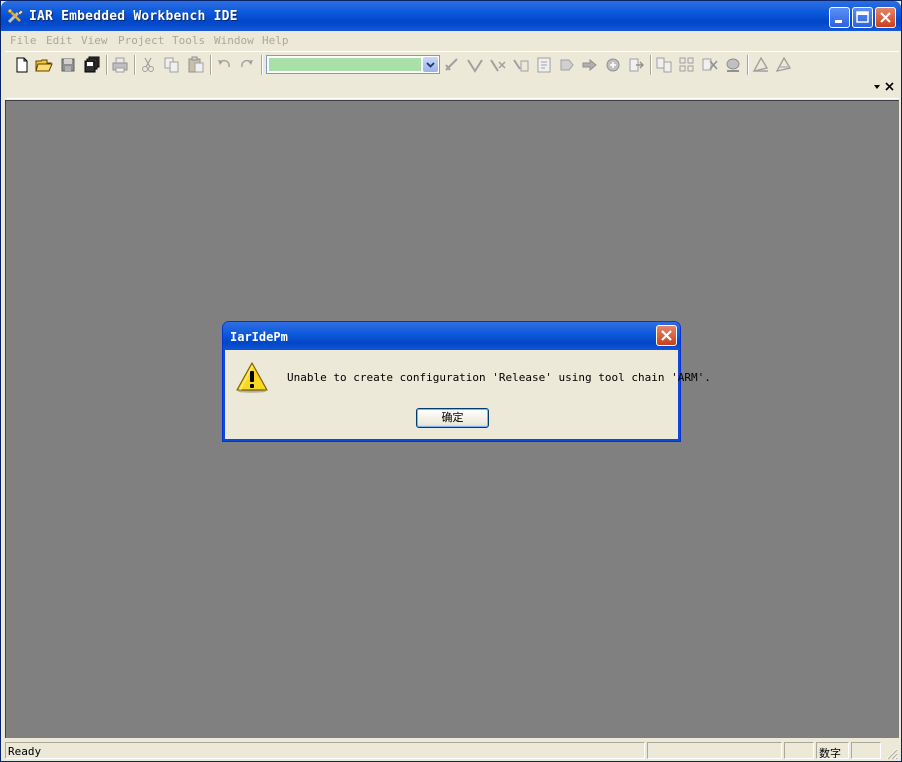 The height and width of the screenshot is (762, 902). What do you see at coordinates (259, 337) in the screenshot?
I see `dialog-title: IarIdePm` at bounding box center [259, 337].